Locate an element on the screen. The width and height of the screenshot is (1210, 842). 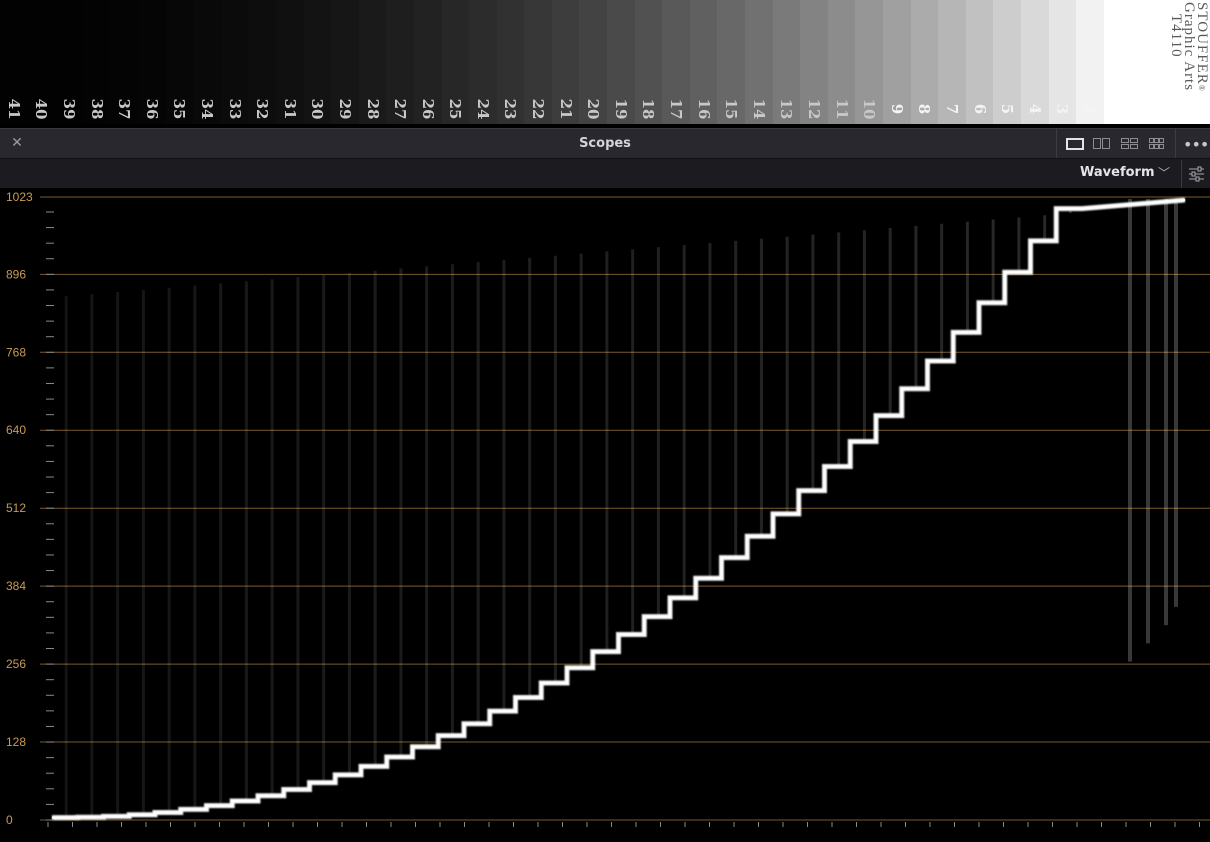
panel-title: Scopes is located at coordinates (605, 143).